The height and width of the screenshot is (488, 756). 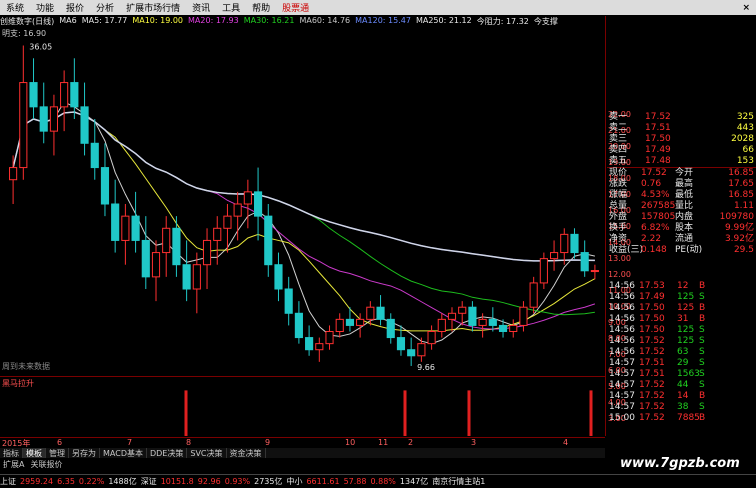 I want to click on indicator-tab-bar: 指标 模板 管理 另存为 MACD基本 DDE决策 SVC决策 资金决策, so click(x=302, y=453).